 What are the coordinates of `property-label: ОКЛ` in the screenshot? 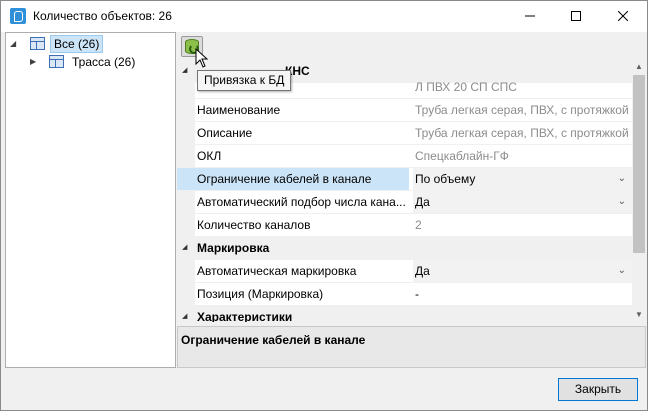 It's located at (209, 156).